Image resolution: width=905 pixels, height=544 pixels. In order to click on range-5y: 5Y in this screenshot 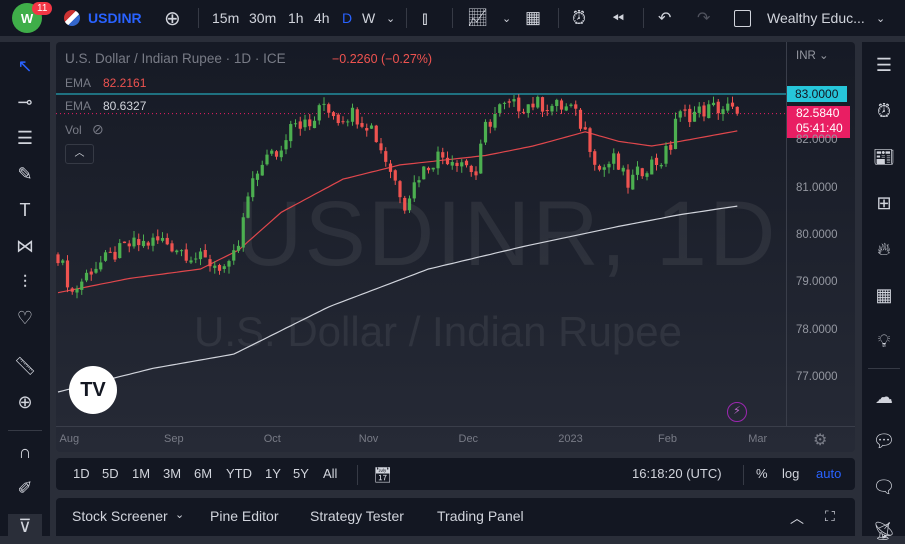, I will do `click(301, 473)`.